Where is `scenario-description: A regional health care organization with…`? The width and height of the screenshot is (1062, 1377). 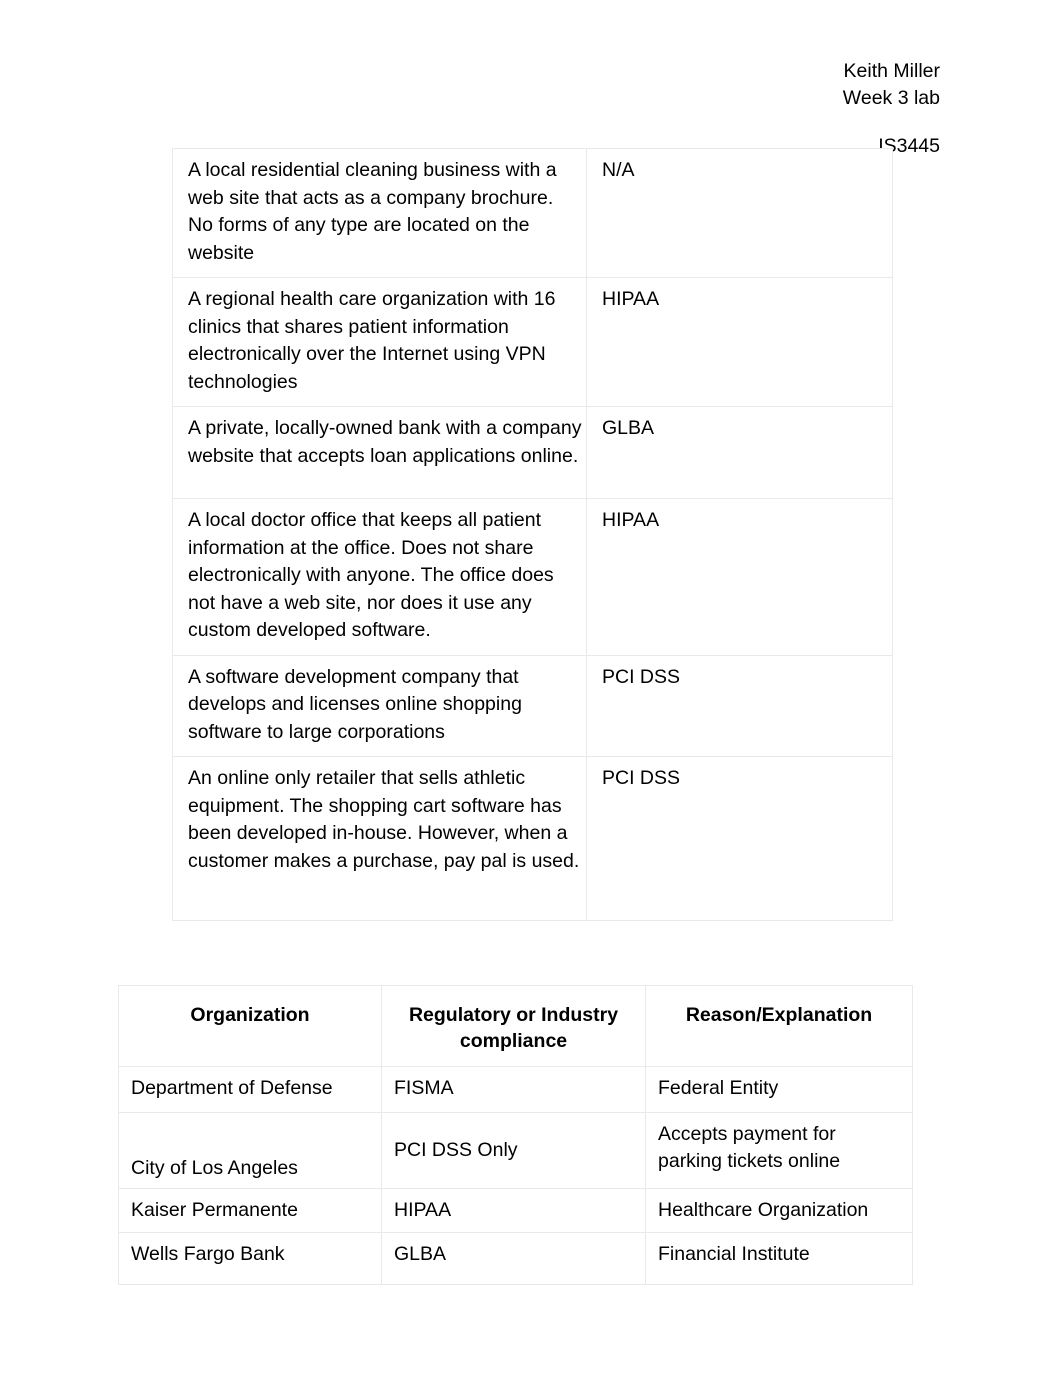 scenario-description: A regional health care organization with… is located at coordinates (379, 342).